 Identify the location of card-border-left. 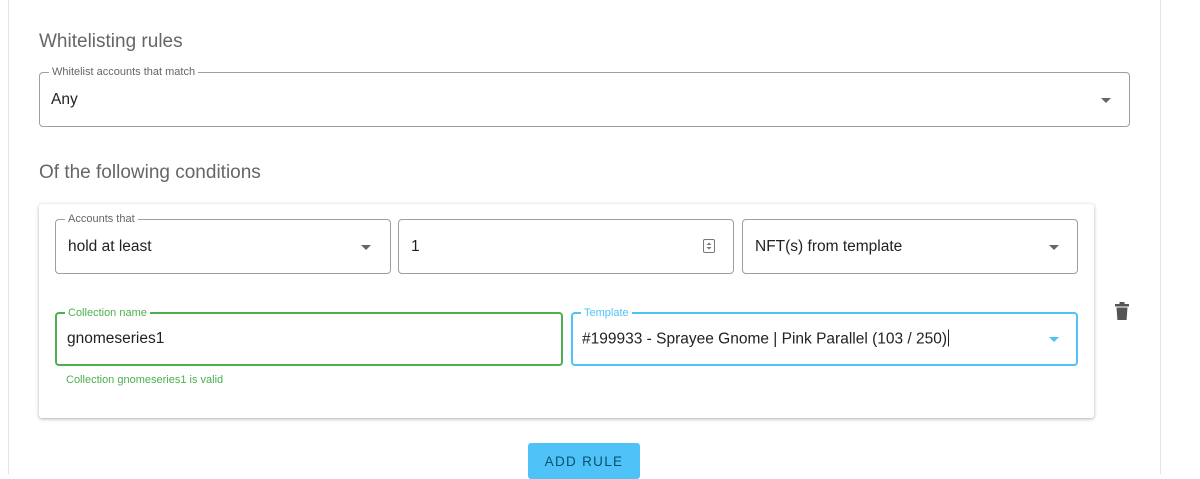
(8, 237).